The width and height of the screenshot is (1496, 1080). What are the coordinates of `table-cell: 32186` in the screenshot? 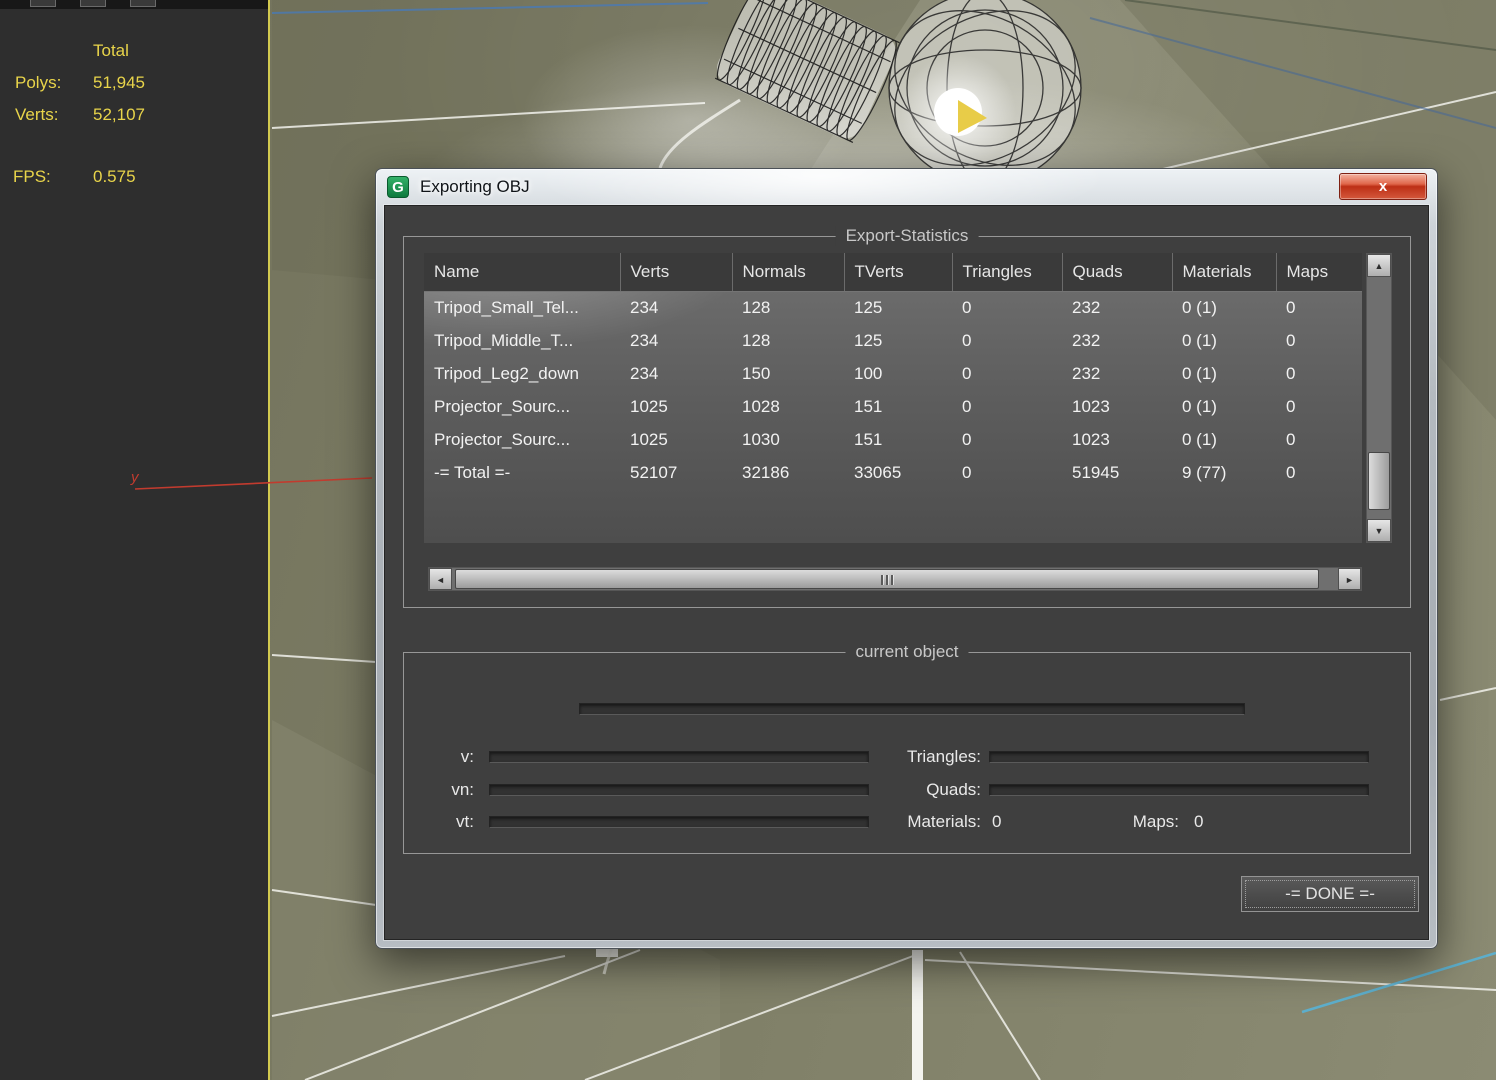 It's located at (766, 472).